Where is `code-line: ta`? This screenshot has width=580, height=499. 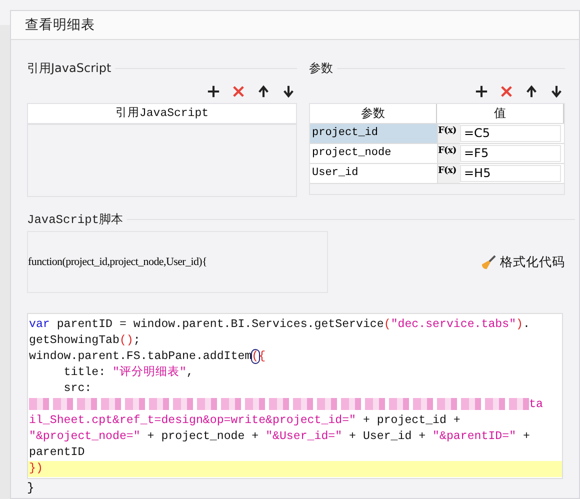 code-line: ta is located at coordinates (295, 405).